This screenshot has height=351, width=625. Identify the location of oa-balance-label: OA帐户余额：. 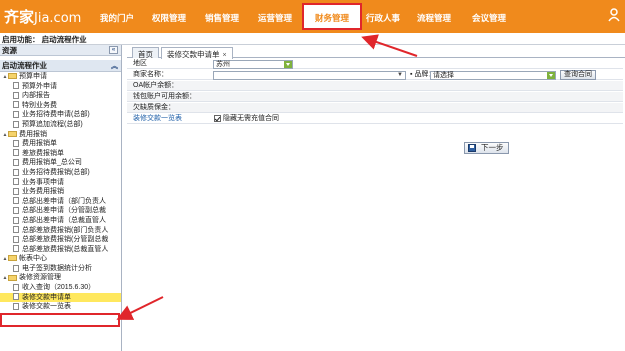
(156, 85).